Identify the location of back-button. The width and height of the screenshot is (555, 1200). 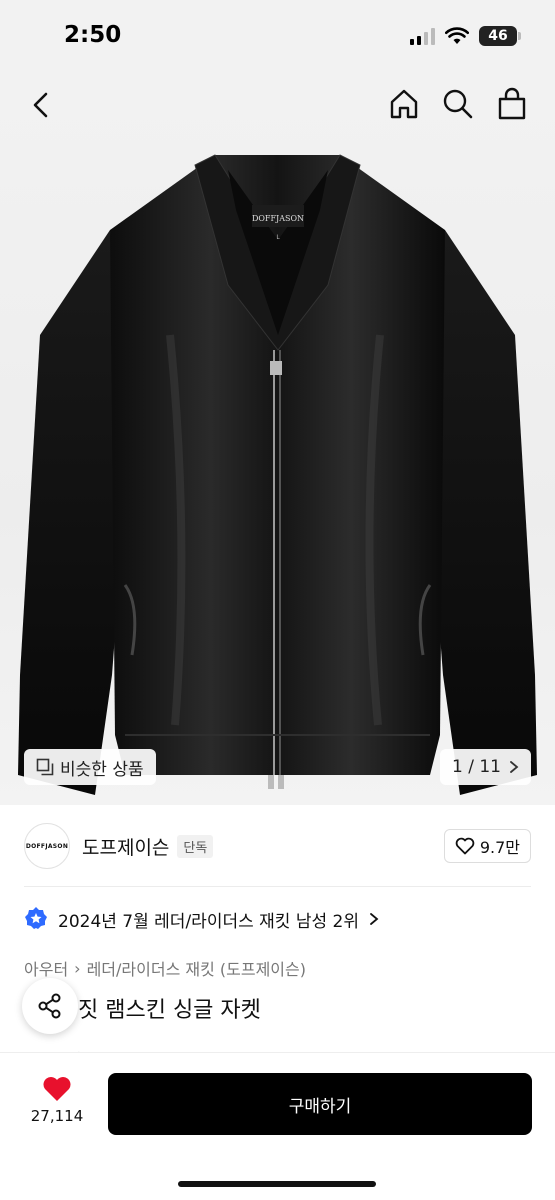
(41, 105).